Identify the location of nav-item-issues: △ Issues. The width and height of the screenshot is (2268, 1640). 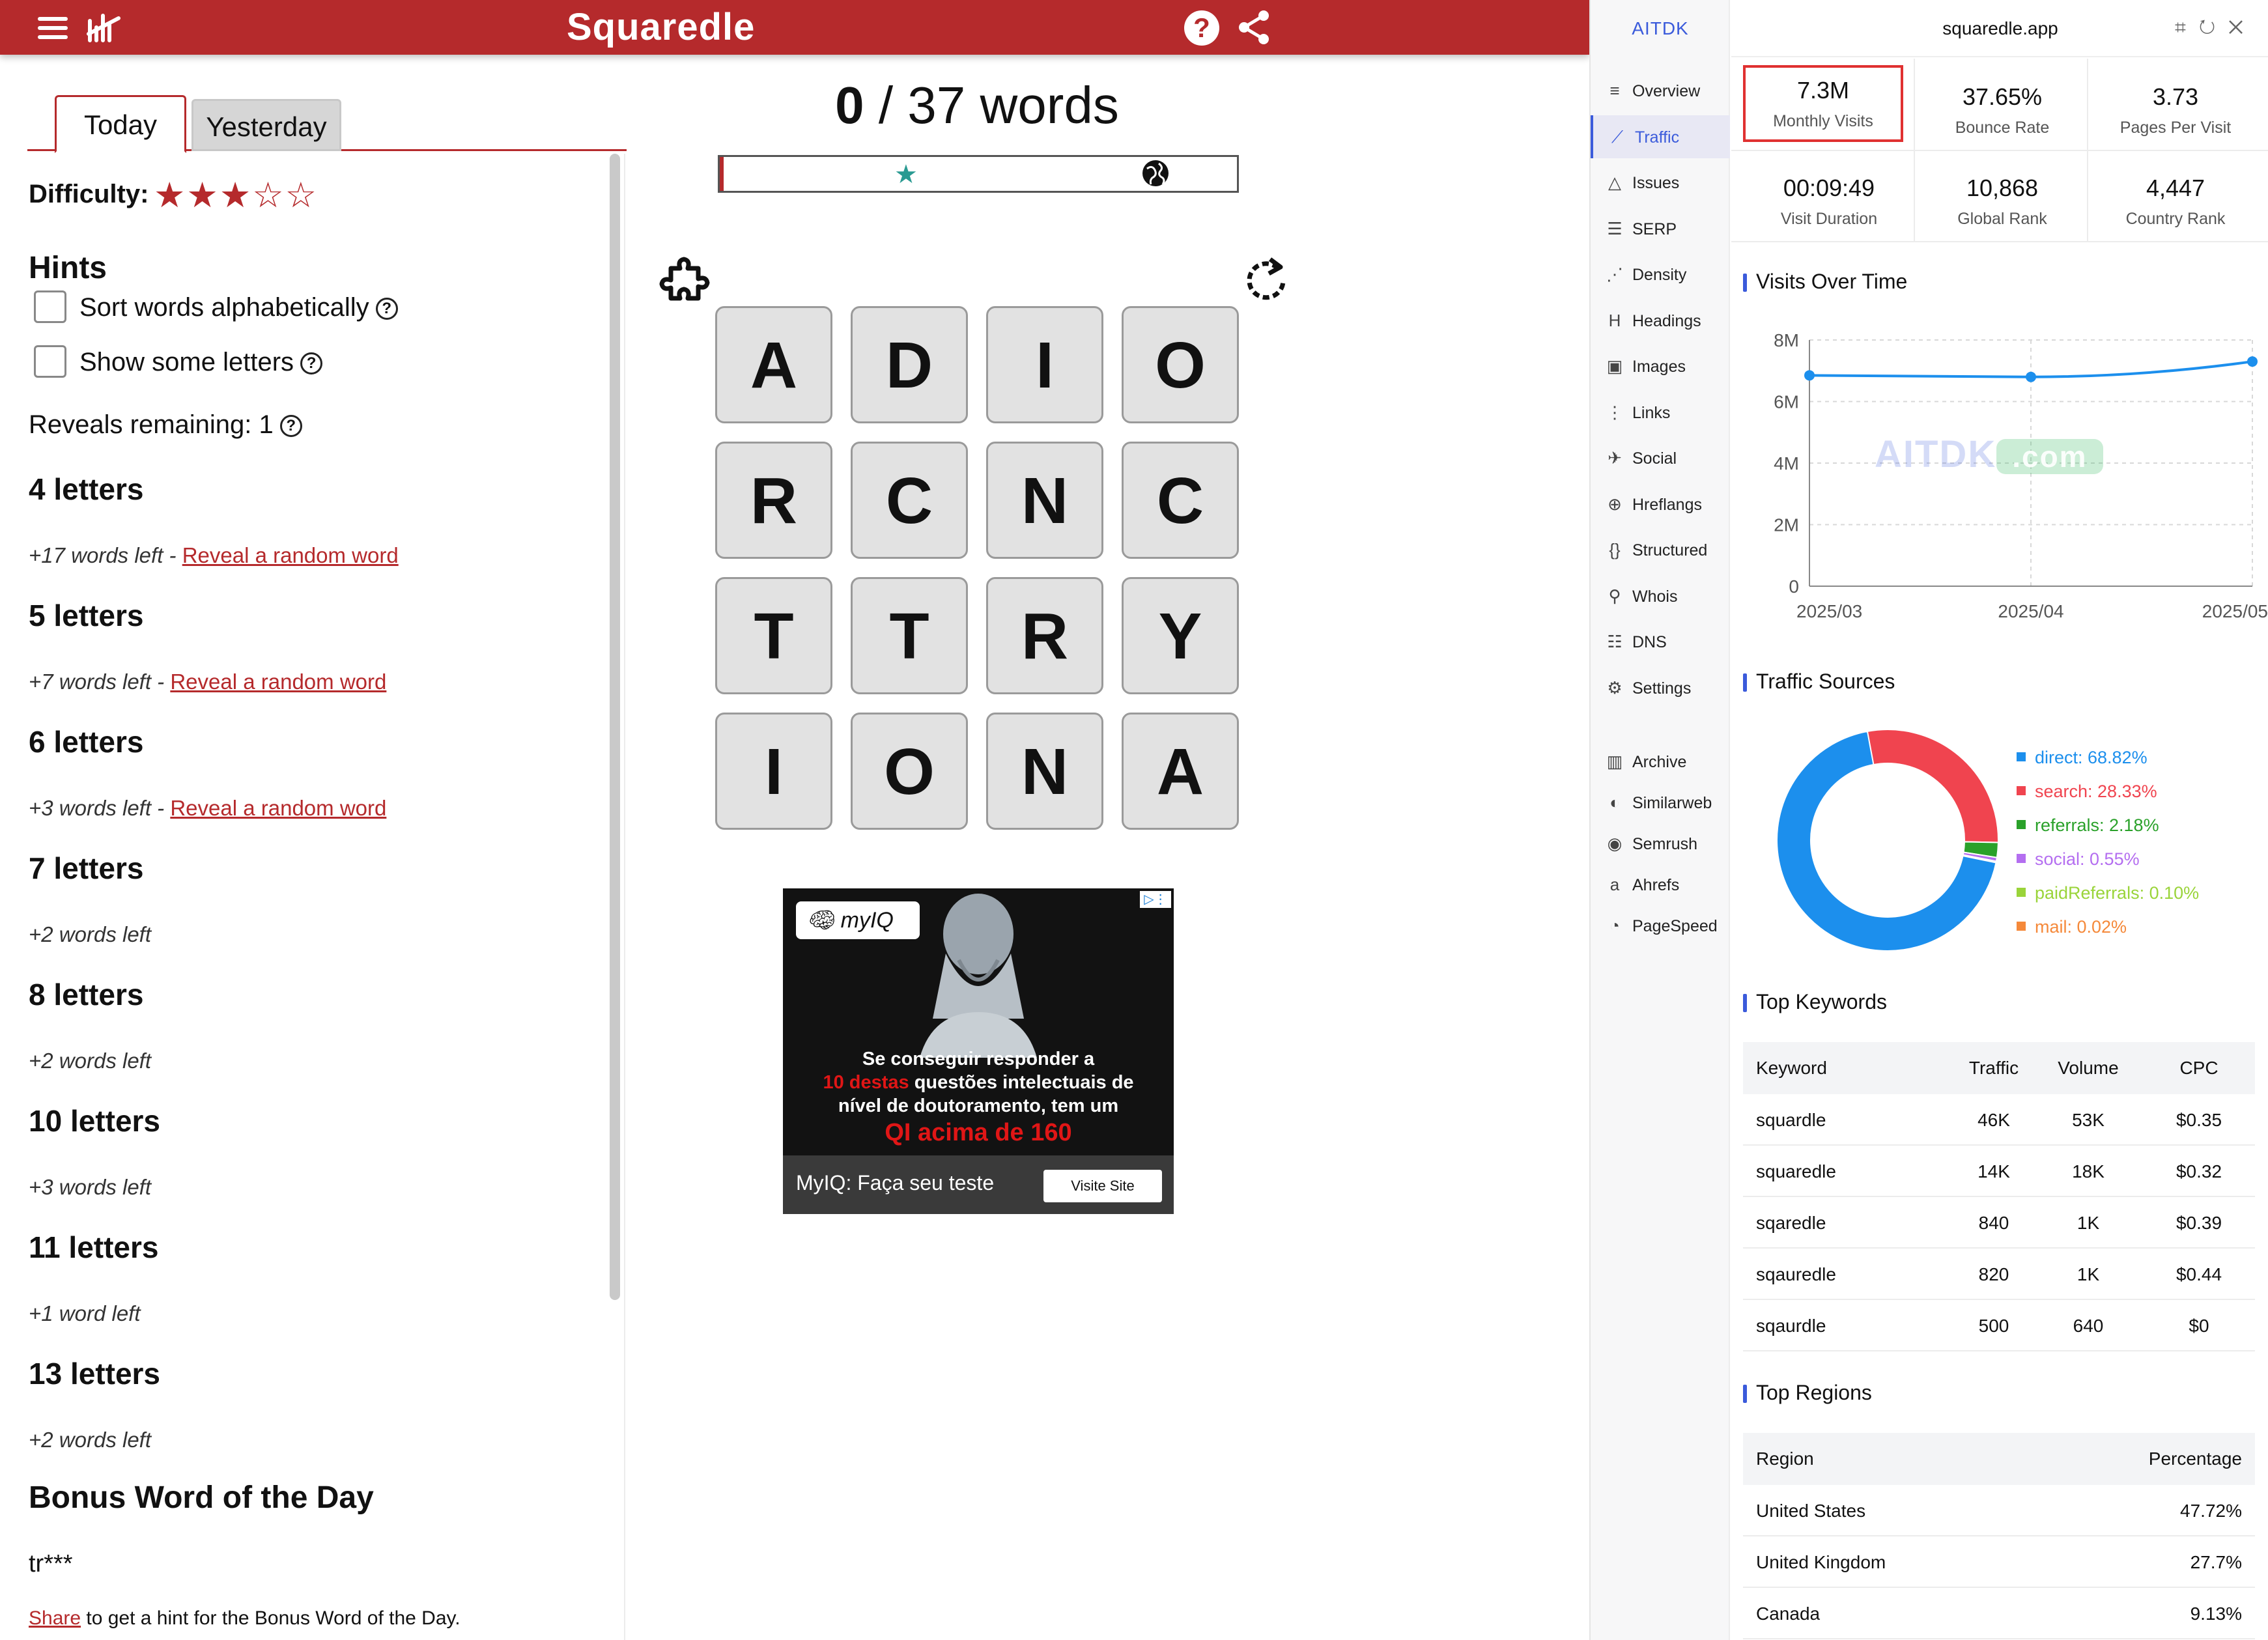
(1660, 182).